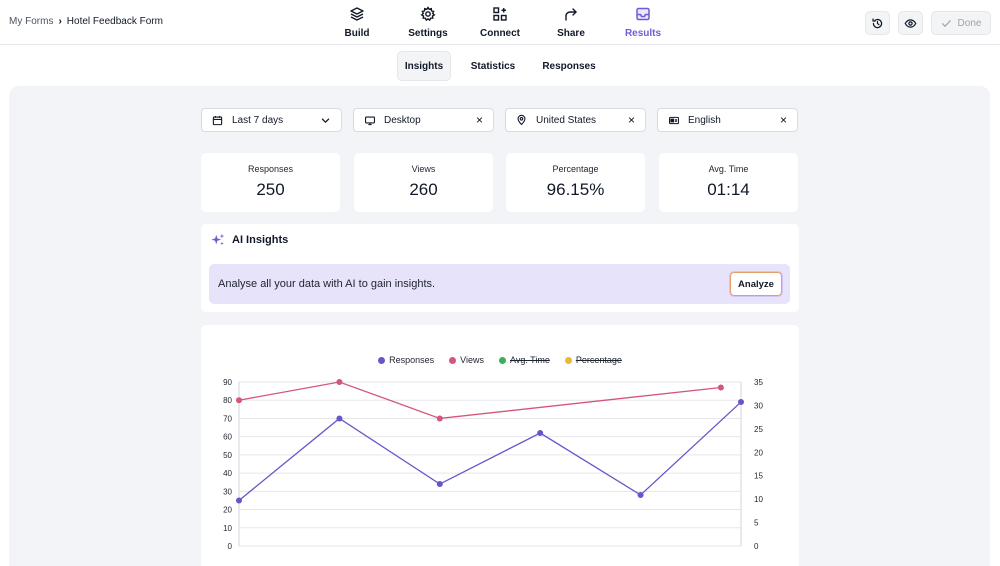  What do you see at coordinates (357, 33) in the screenshot?
I see `tab-build-label: Build` at bounding box center [357, 33].